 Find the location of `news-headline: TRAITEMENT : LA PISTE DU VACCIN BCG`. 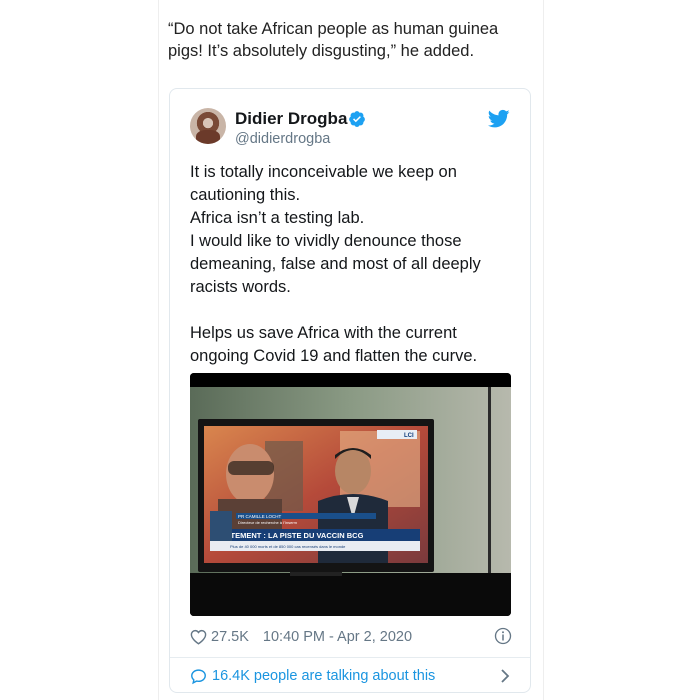

news-headline: TRAITEMENT : LA PISTE DU VACCIN BCG is located at coordinates (288, 535).